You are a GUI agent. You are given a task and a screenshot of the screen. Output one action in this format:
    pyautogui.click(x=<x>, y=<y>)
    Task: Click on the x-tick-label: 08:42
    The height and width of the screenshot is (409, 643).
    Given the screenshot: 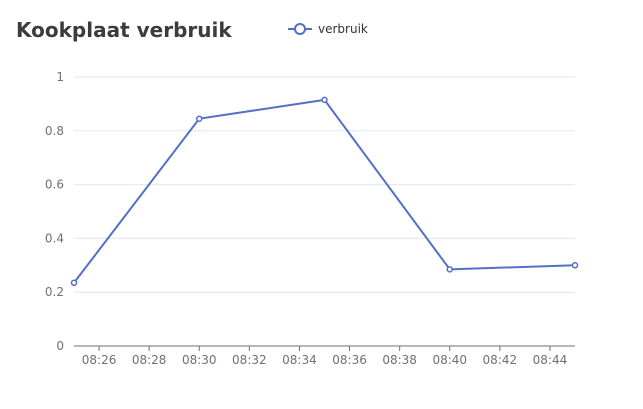 What is the action you would take?
    pyautogui.click(x=500, y=360)
    